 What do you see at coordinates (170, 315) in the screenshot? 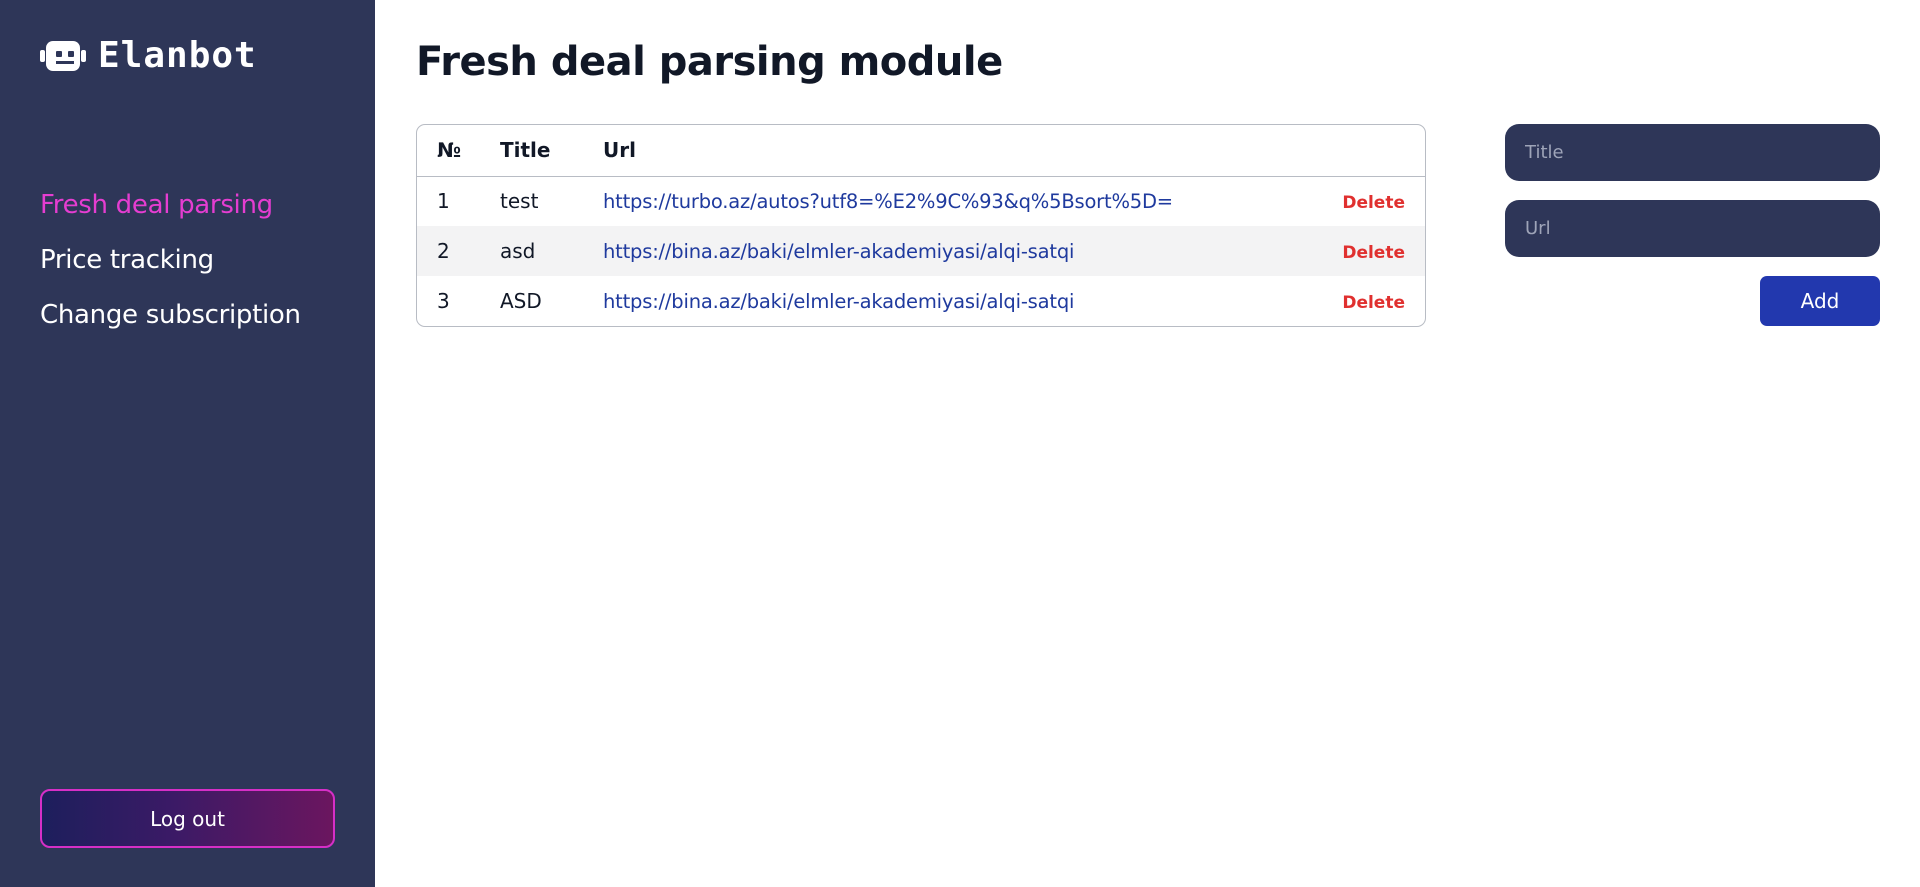
I see `sidebar-item-change-subscription: Change subscription` at bounding box center [170, 315].